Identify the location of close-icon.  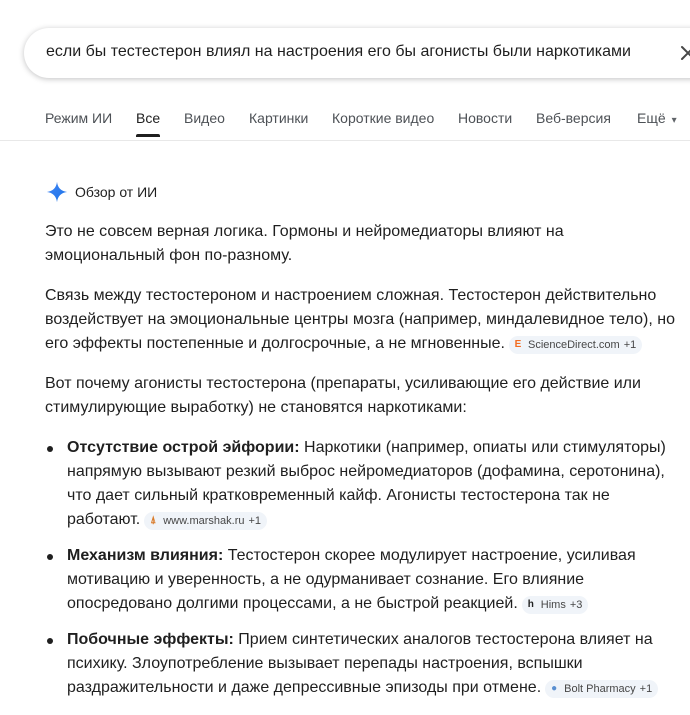
(683, 53).